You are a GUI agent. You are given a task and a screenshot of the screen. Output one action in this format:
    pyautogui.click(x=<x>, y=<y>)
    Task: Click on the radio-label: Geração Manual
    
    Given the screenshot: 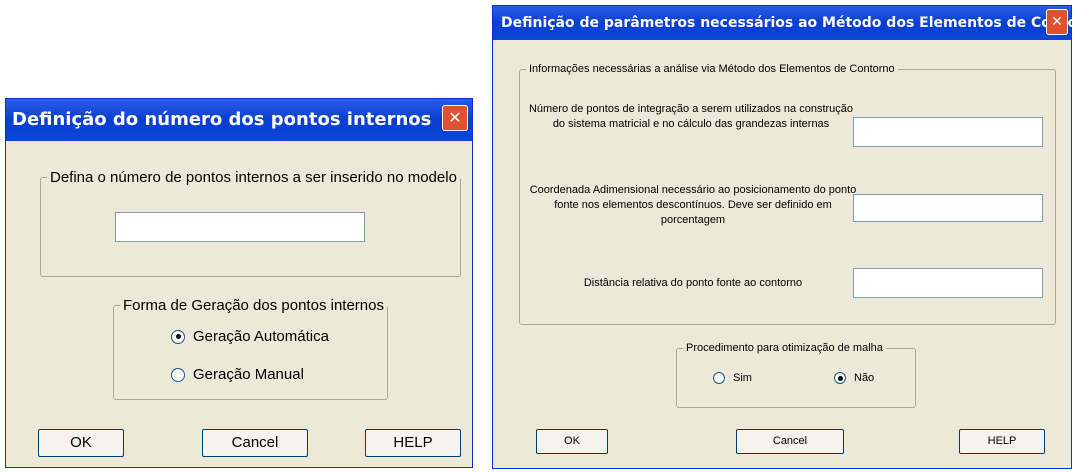 What is the action you would take?
    pyautogui.click(x=248, y=374)
    